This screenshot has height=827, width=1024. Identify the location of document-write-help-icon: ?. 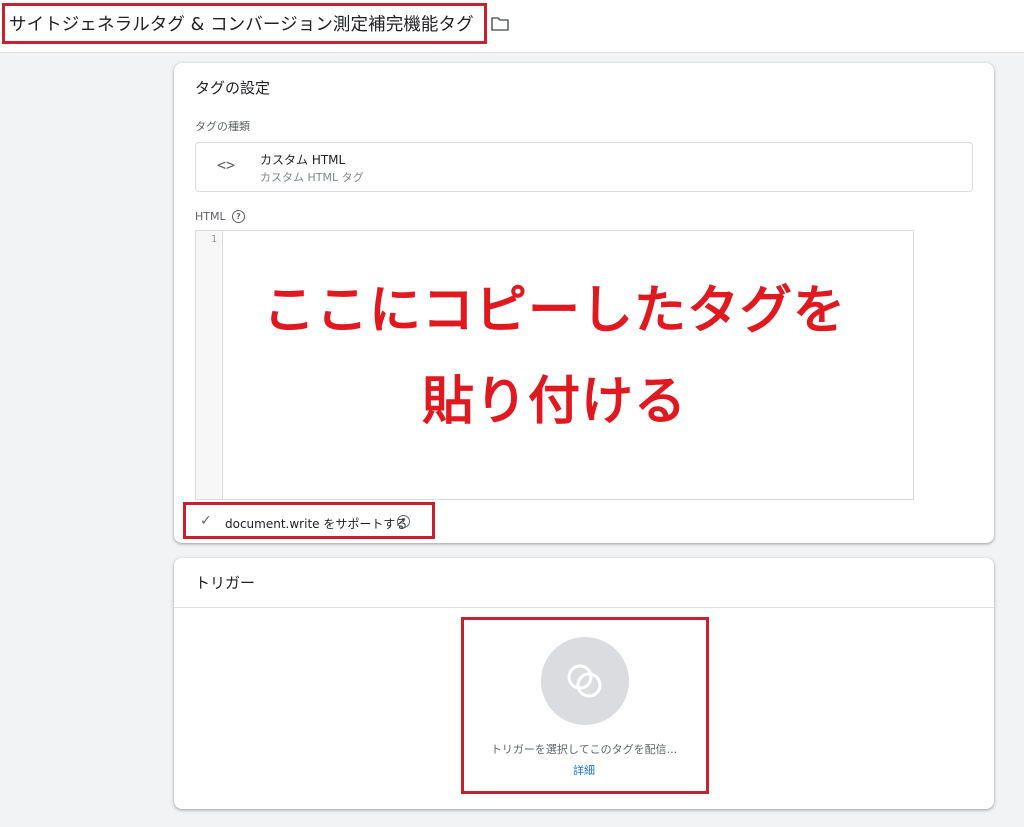
(403, 521).